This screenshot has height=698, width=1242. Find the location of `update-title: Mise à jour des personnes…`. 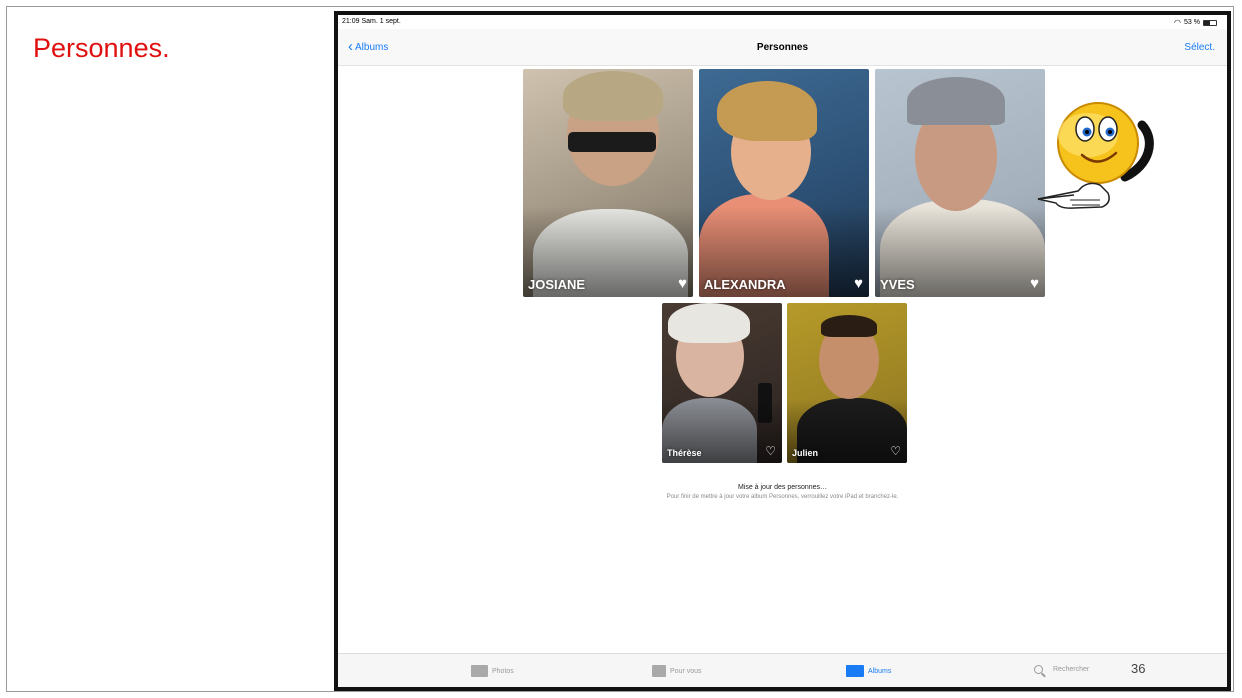

update-title: Mise à jour des personnes… is located at coordinates (782, 487).